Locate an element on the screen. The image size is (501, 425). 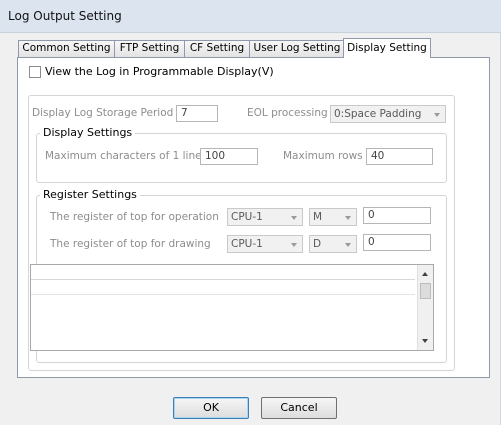
operation-cpu-value: CPU-1 is located at coordinates (247, 217).